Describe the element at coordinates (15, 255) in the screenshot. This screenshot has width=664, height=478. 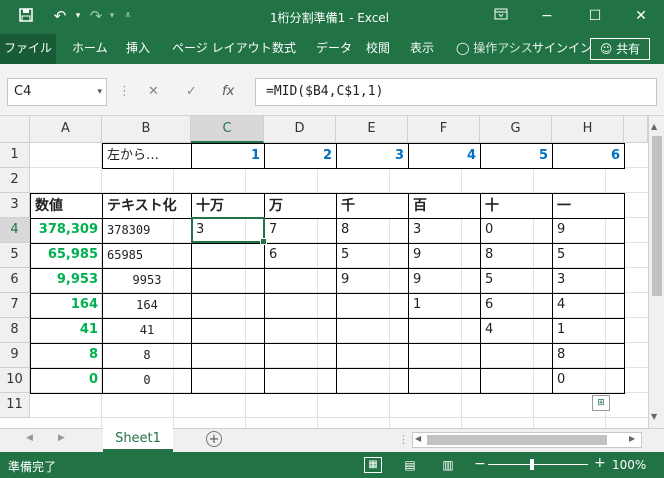
I see `row-header-5: 5` at that location.